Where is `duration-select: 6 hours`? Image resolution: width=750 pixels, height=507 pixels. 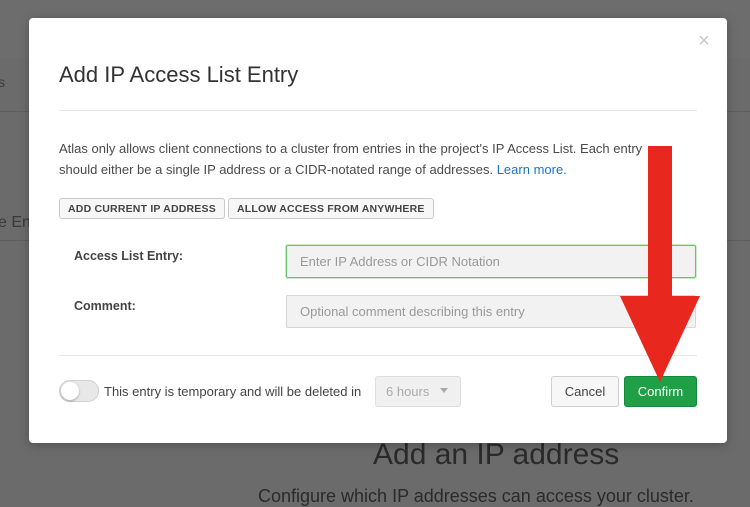
duration-select: 6 hours is located at coordinates (418, 391).